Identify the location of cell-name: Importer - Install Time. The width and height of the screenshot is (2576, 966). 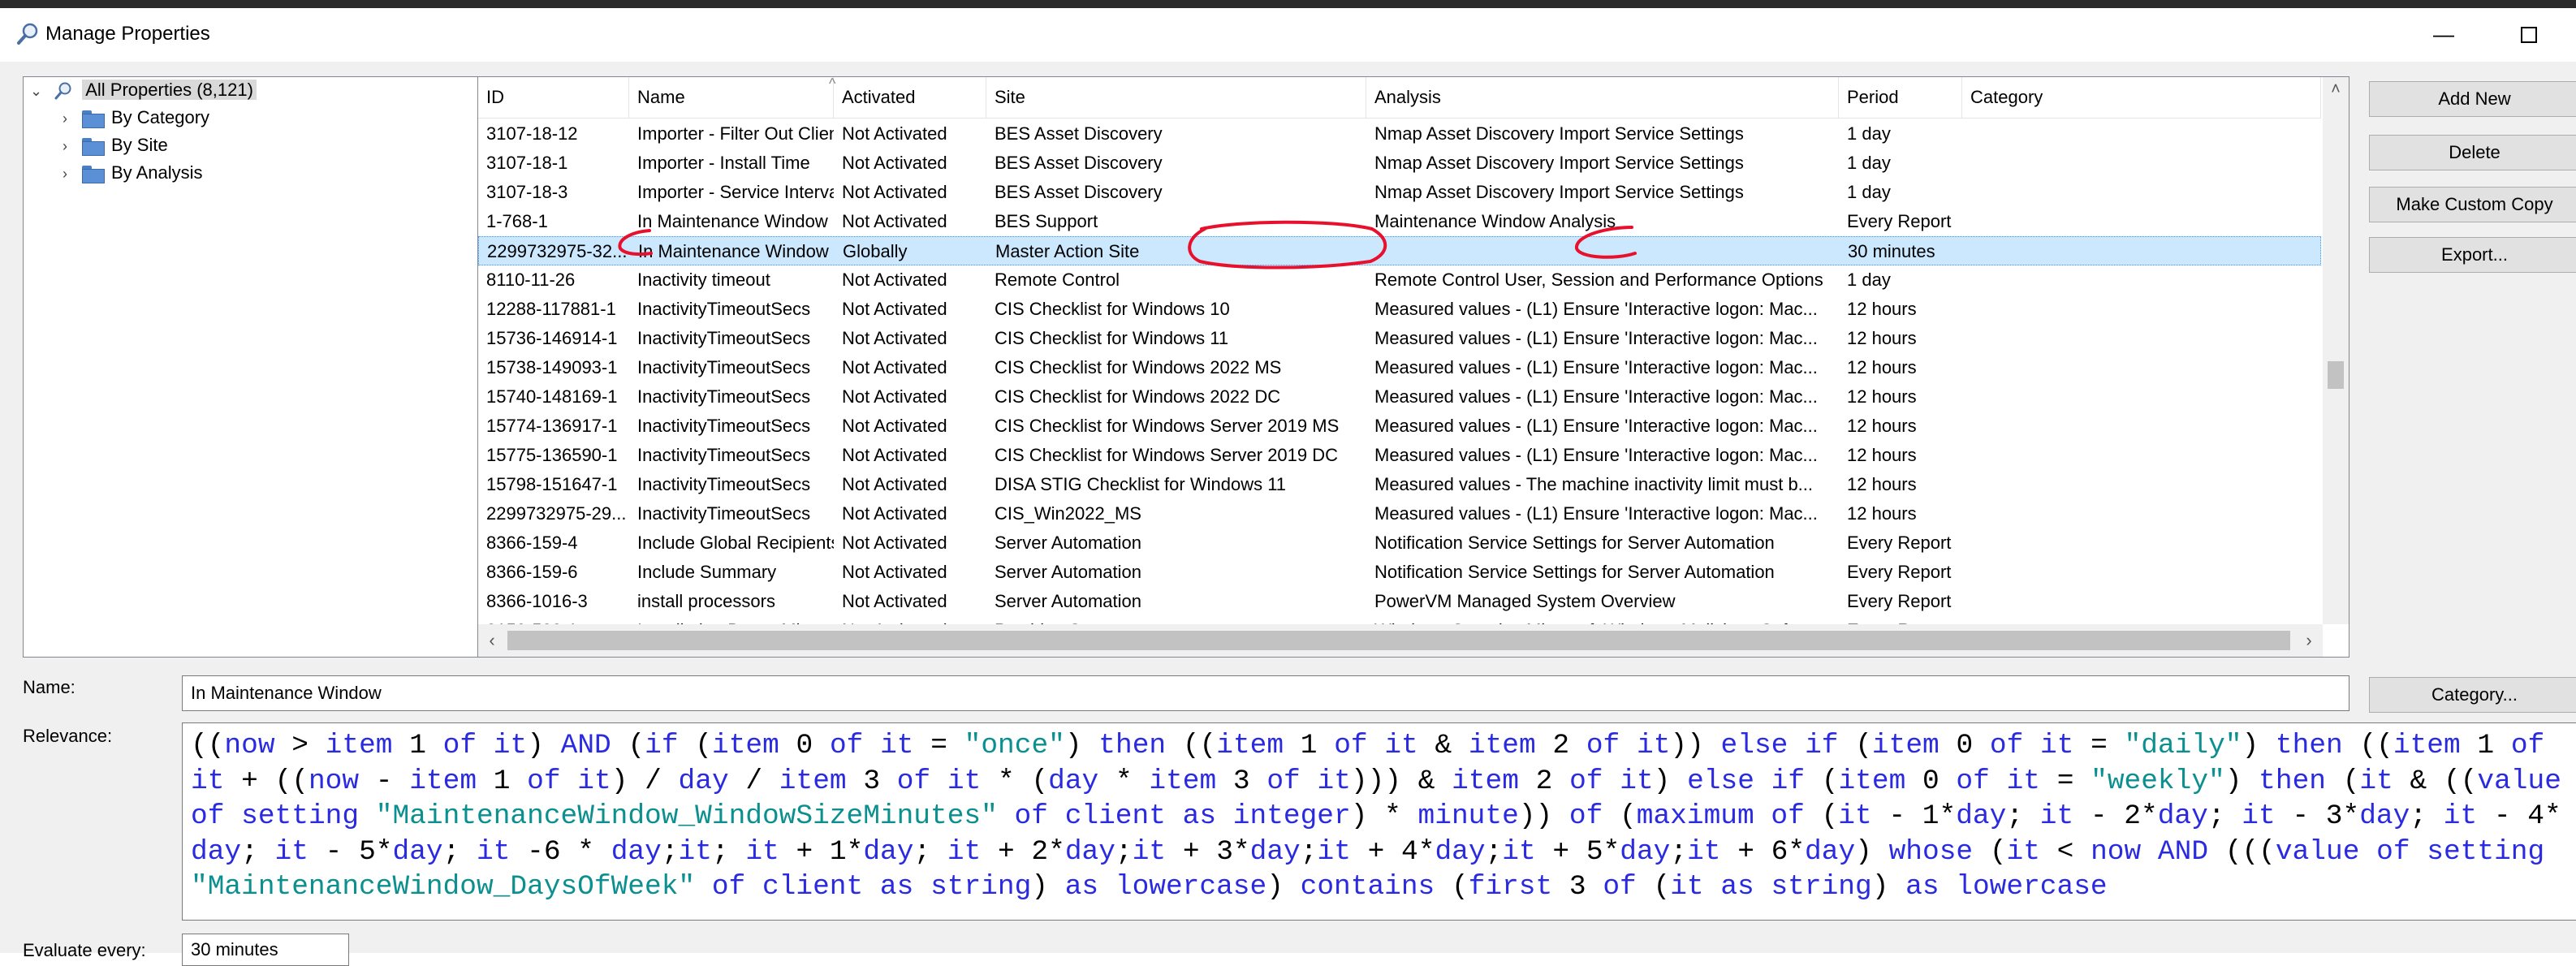
(723, 163).